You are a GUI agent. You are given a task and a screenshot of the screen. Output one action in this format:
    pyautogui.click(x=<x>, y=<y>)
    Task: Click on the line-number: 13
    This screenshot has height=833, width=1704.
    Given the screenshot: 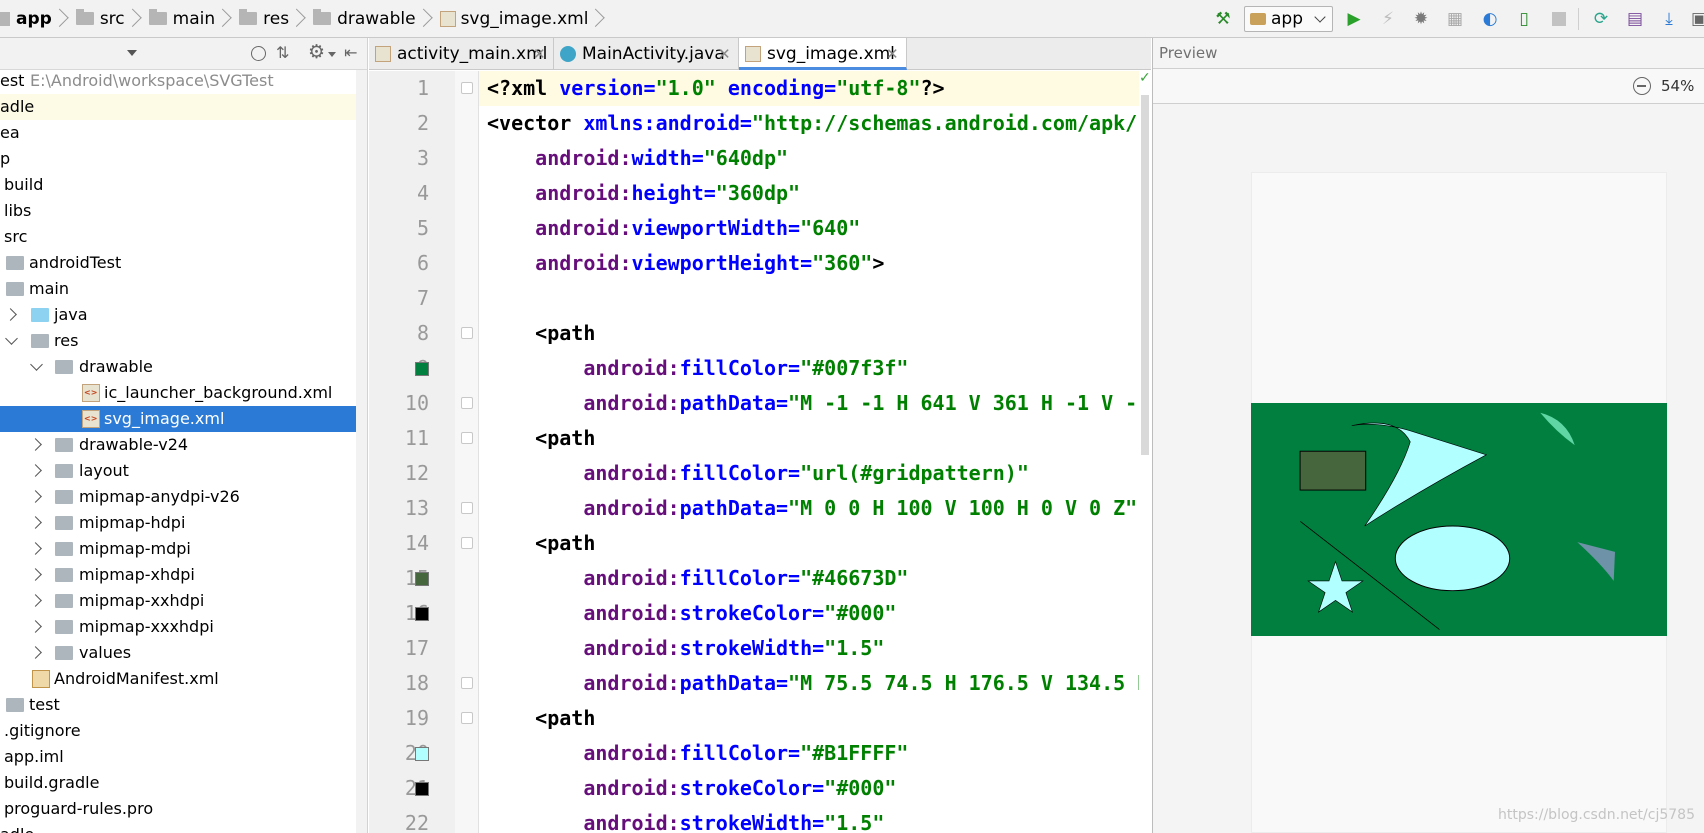 What is the action you would take?
    pyautogui.click(x=416, y=508)
    